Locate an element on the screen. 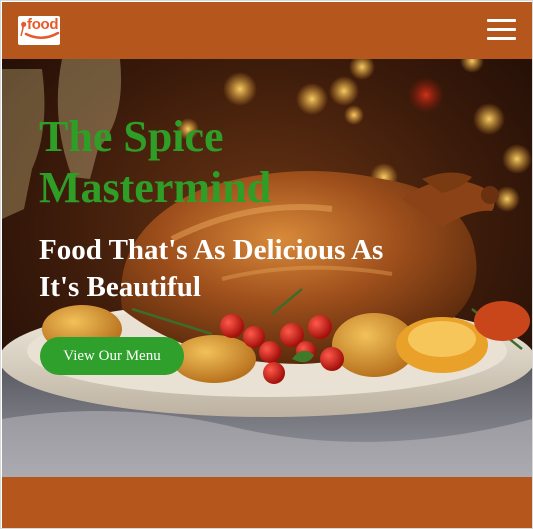 This screenshot has width=533, height=529. footer-band is located at coordinates (267, 502).